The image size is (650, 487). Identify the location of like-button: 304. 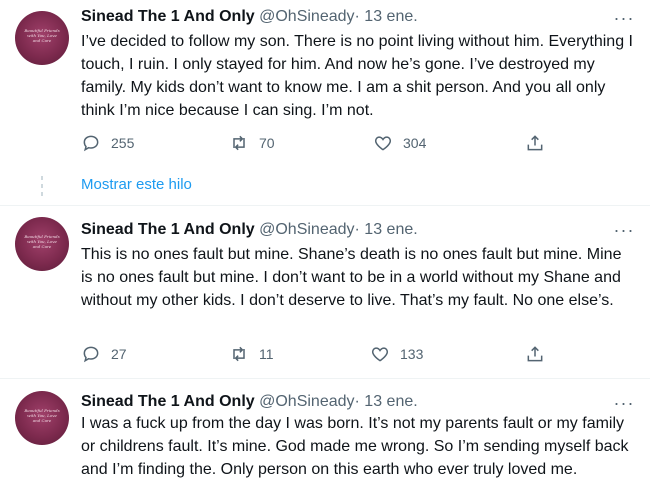
(399, 143).